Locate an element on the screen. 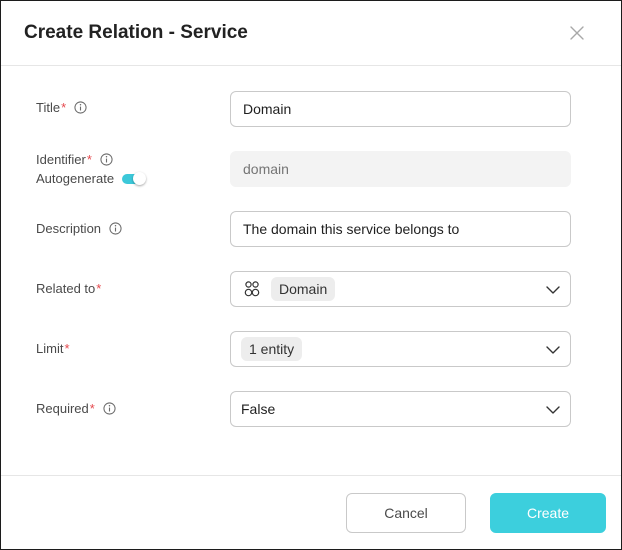 The image size is (622, 550). related-to-chip: Domain is located at coordinates (303, 289).